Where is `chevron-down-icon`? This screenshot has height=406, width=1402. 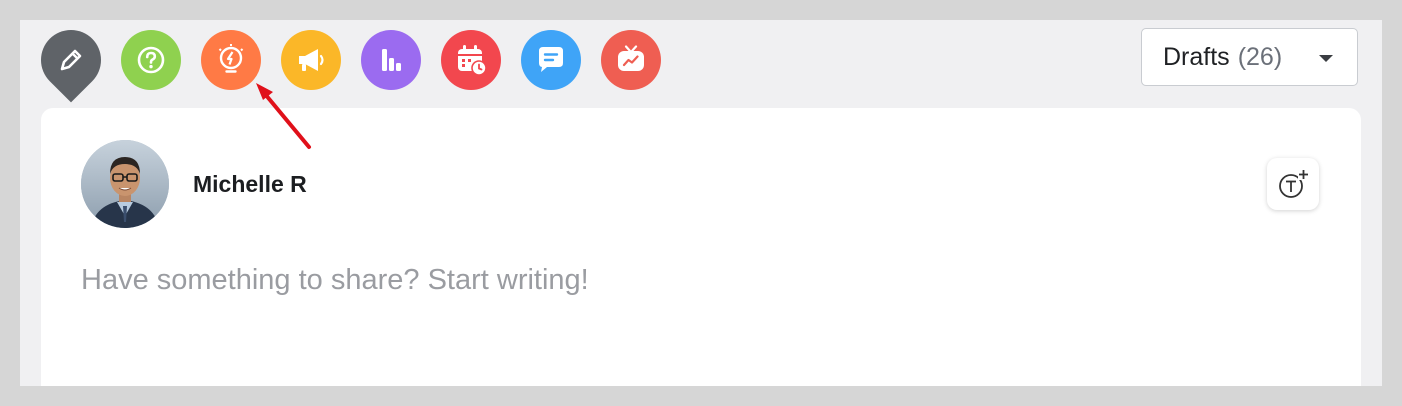
chevron-down-icon is located at coordinates (1326, 58).